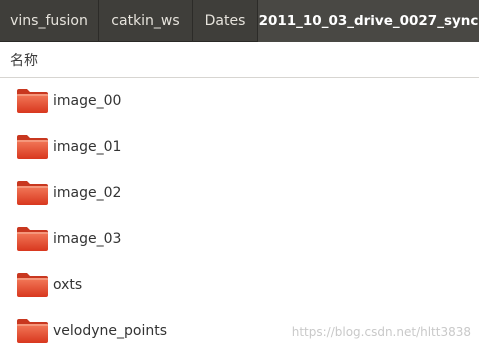 The image size is (479, 354). What do you see at coordinates (146, 21) in the screenshot?
I see `path-tab-catkin-ws: catkin_ws` at bounding box center [146, 21].